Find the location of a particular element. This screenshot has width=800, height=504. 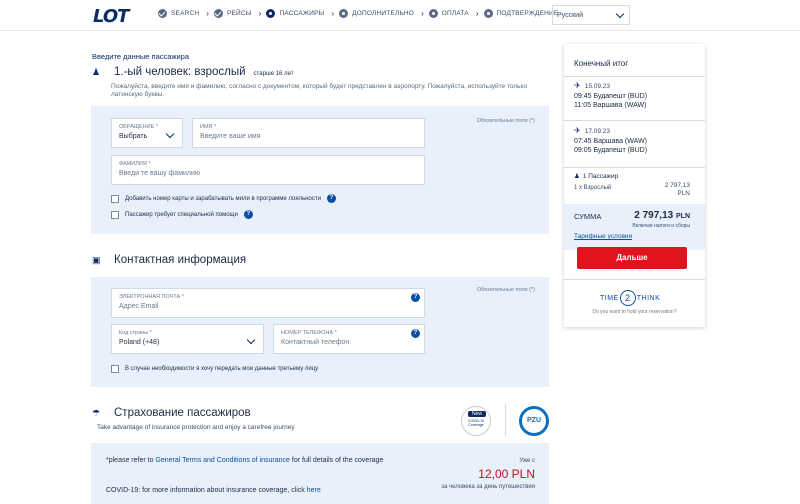

contact-heading: ▣ Контактная информация is located at coordinates (169, 260).